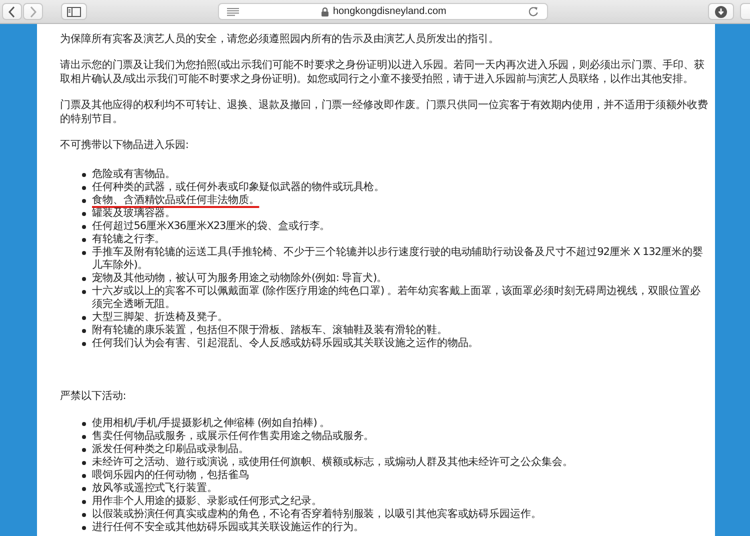  What do you see at coordinates (333, 462) in the screenshot?
I see `list-item-text: 未经许可之活动、遊行或演说，或使用任何旗帜、横额或标志，或煽动人群及其他未经许可之公众集会。` at bounding box center [333, 462].